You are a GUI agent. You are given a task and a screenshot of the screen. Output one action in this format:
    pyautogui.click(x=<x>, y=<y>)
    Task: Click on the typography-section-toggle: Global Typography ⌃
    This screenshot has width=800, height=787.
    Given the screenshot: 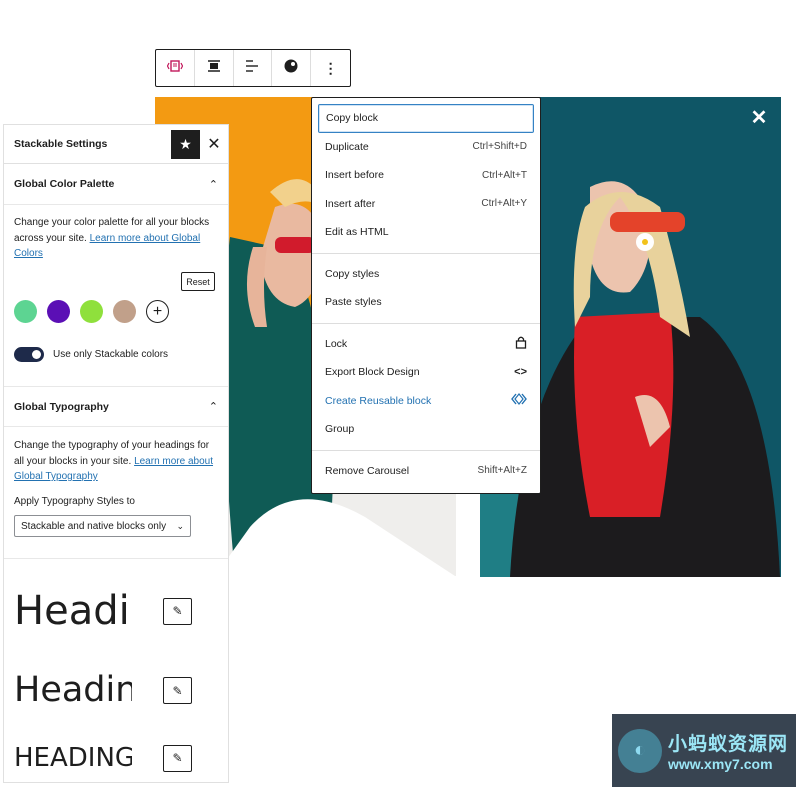 What is the action you would take?
    pyautogui.click(x=116, y=406)
    